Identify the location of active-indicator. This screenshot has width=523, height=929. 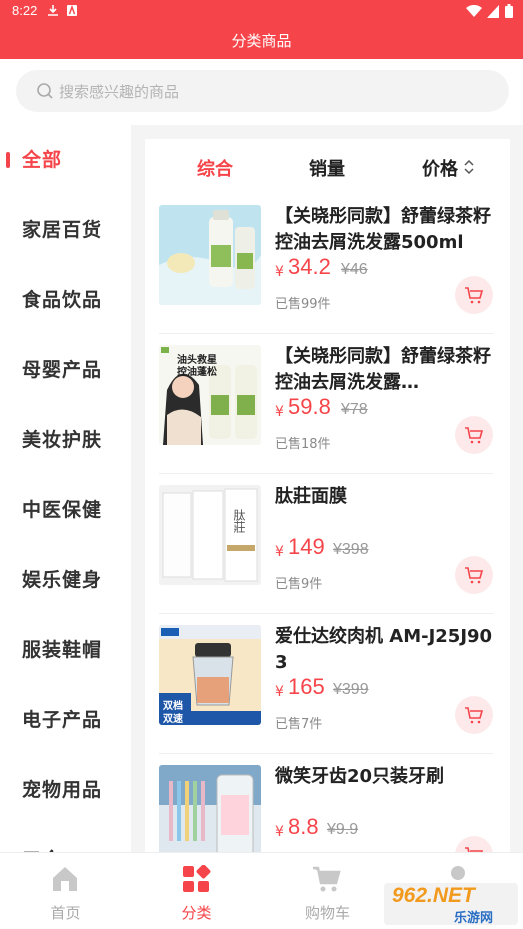
(8, 160).